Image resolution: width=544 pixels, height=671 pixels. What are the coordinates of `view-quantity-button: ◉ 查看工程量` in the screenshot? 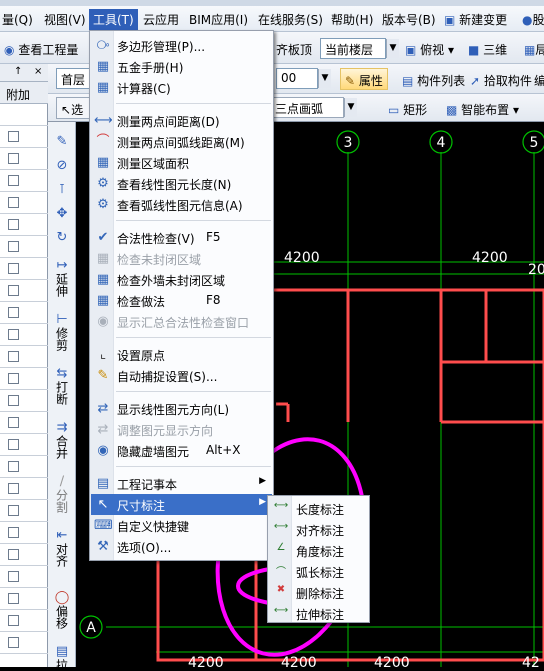 It's located at (41, 49).